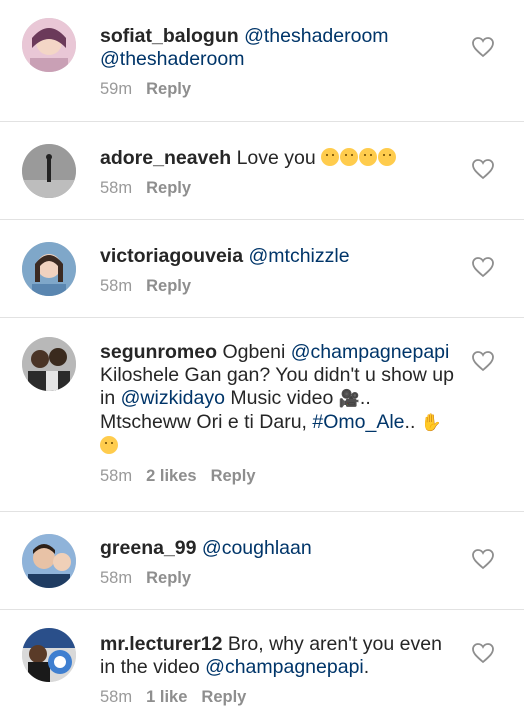  What do you see at coordinates (109, 445) in the screenshot?
I see `laughing-face-emoji-icon` at bounding box center [109, 445].